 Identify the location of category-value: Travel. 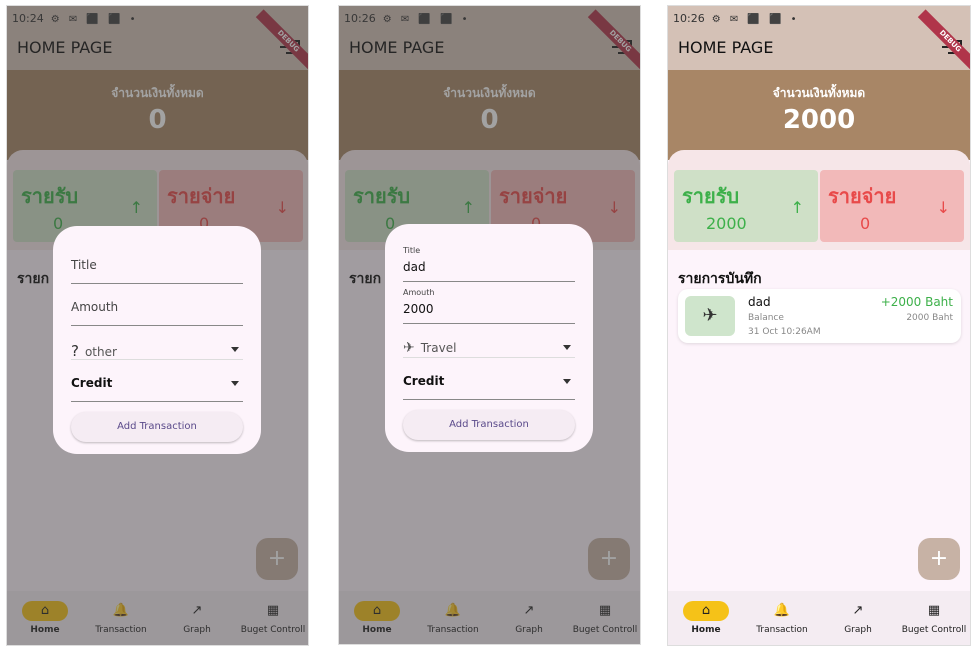
(438, 348).